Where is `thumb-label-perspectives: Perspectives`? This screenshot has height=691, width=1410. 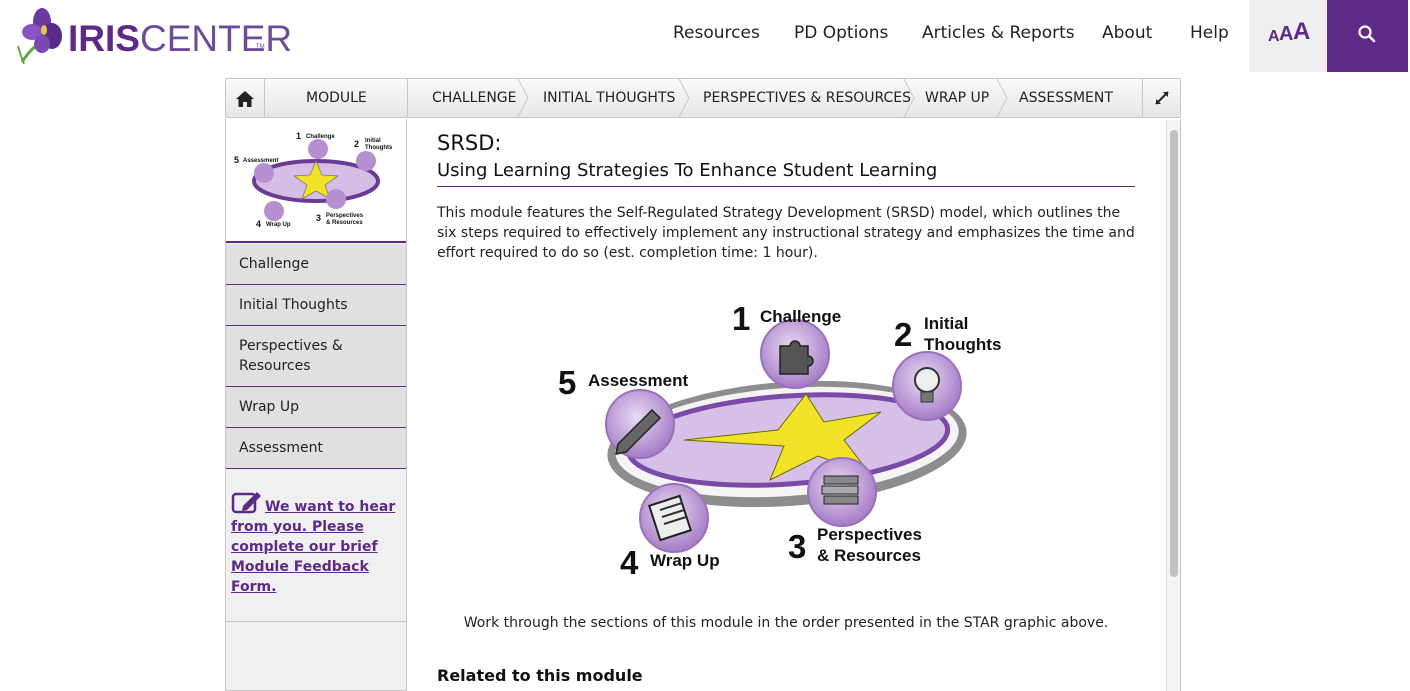
thumb-label-perspectives: Perspectives is located at coordinates (345, 216).